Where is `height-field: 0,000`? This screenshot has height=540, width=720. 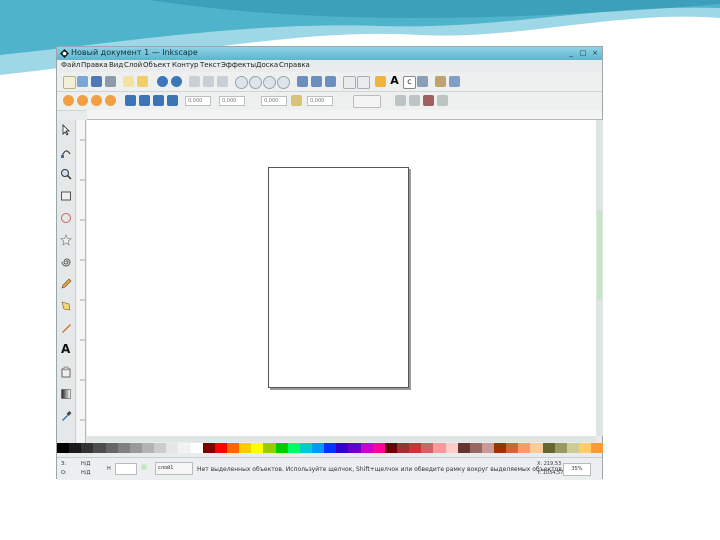 height-field: 0,000 is located at coordinates (320, 101).